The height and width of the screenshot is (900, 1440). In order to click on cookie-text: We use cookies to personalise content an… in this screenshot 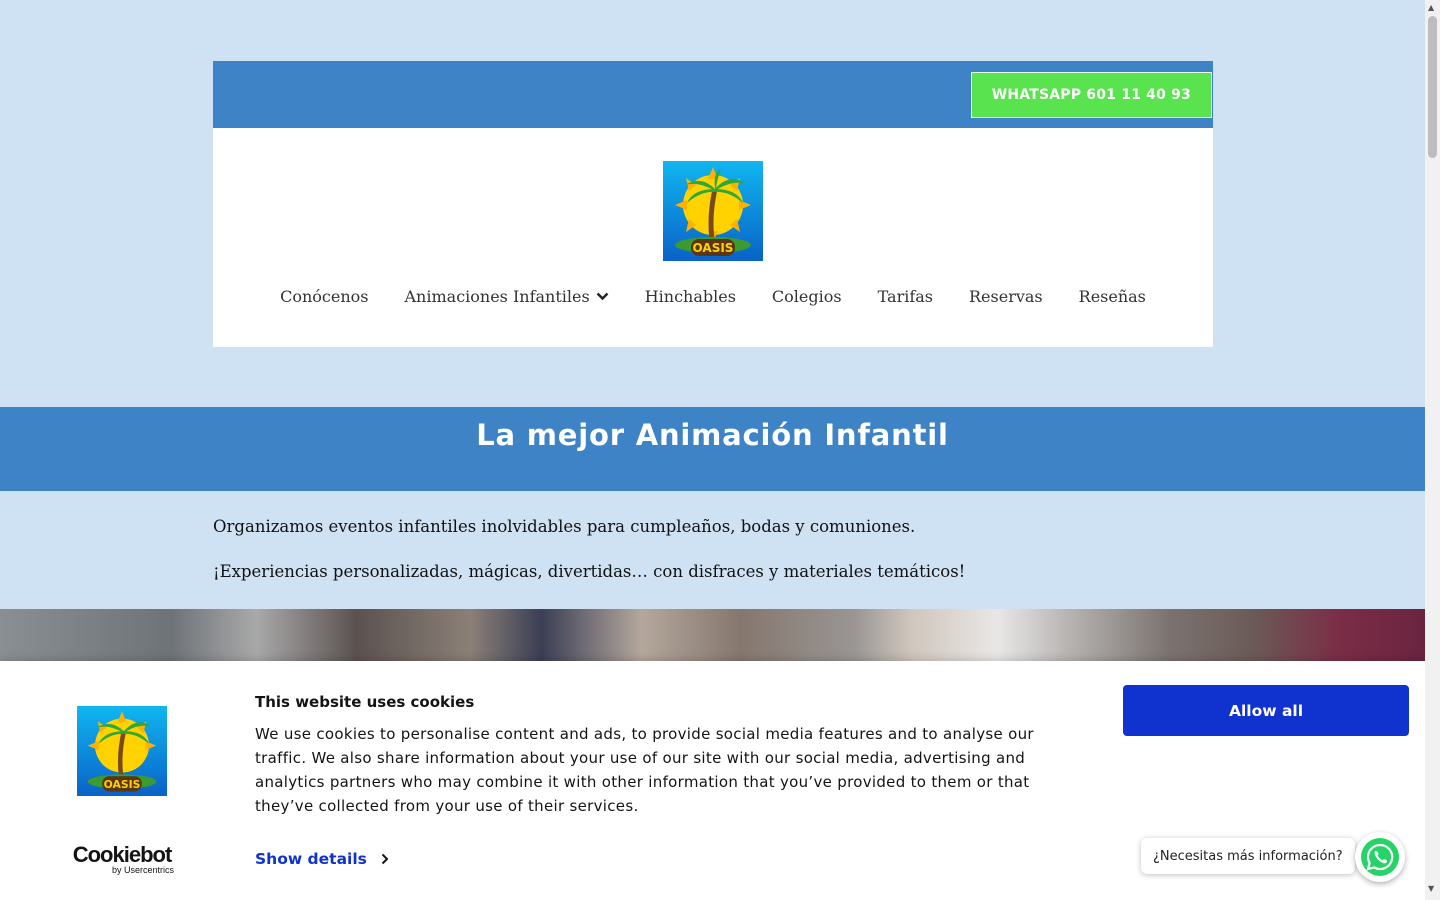, I will do `click(644, 770)`.